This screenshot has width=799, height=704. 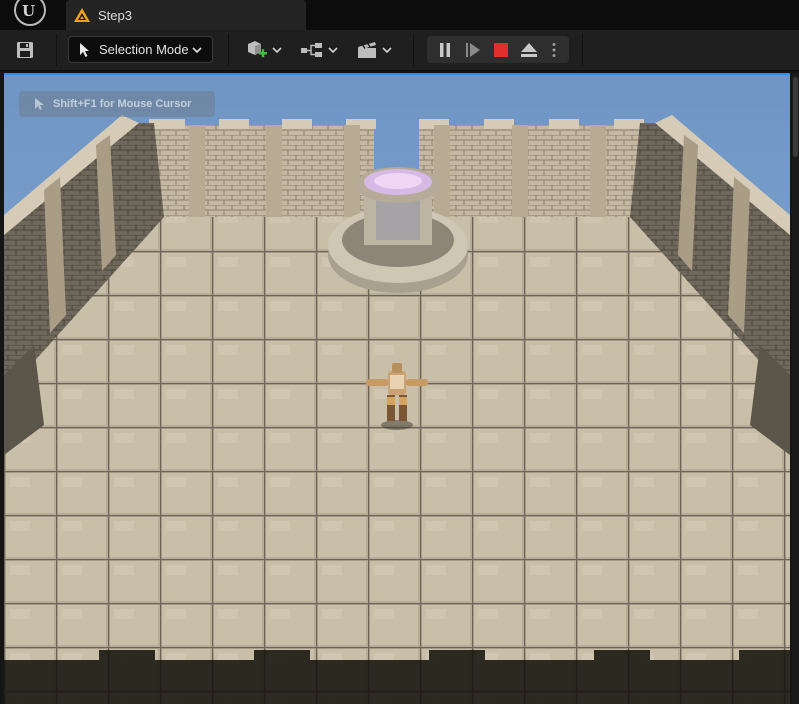 I want to click on eject-icon, so click(x=529, y=49).